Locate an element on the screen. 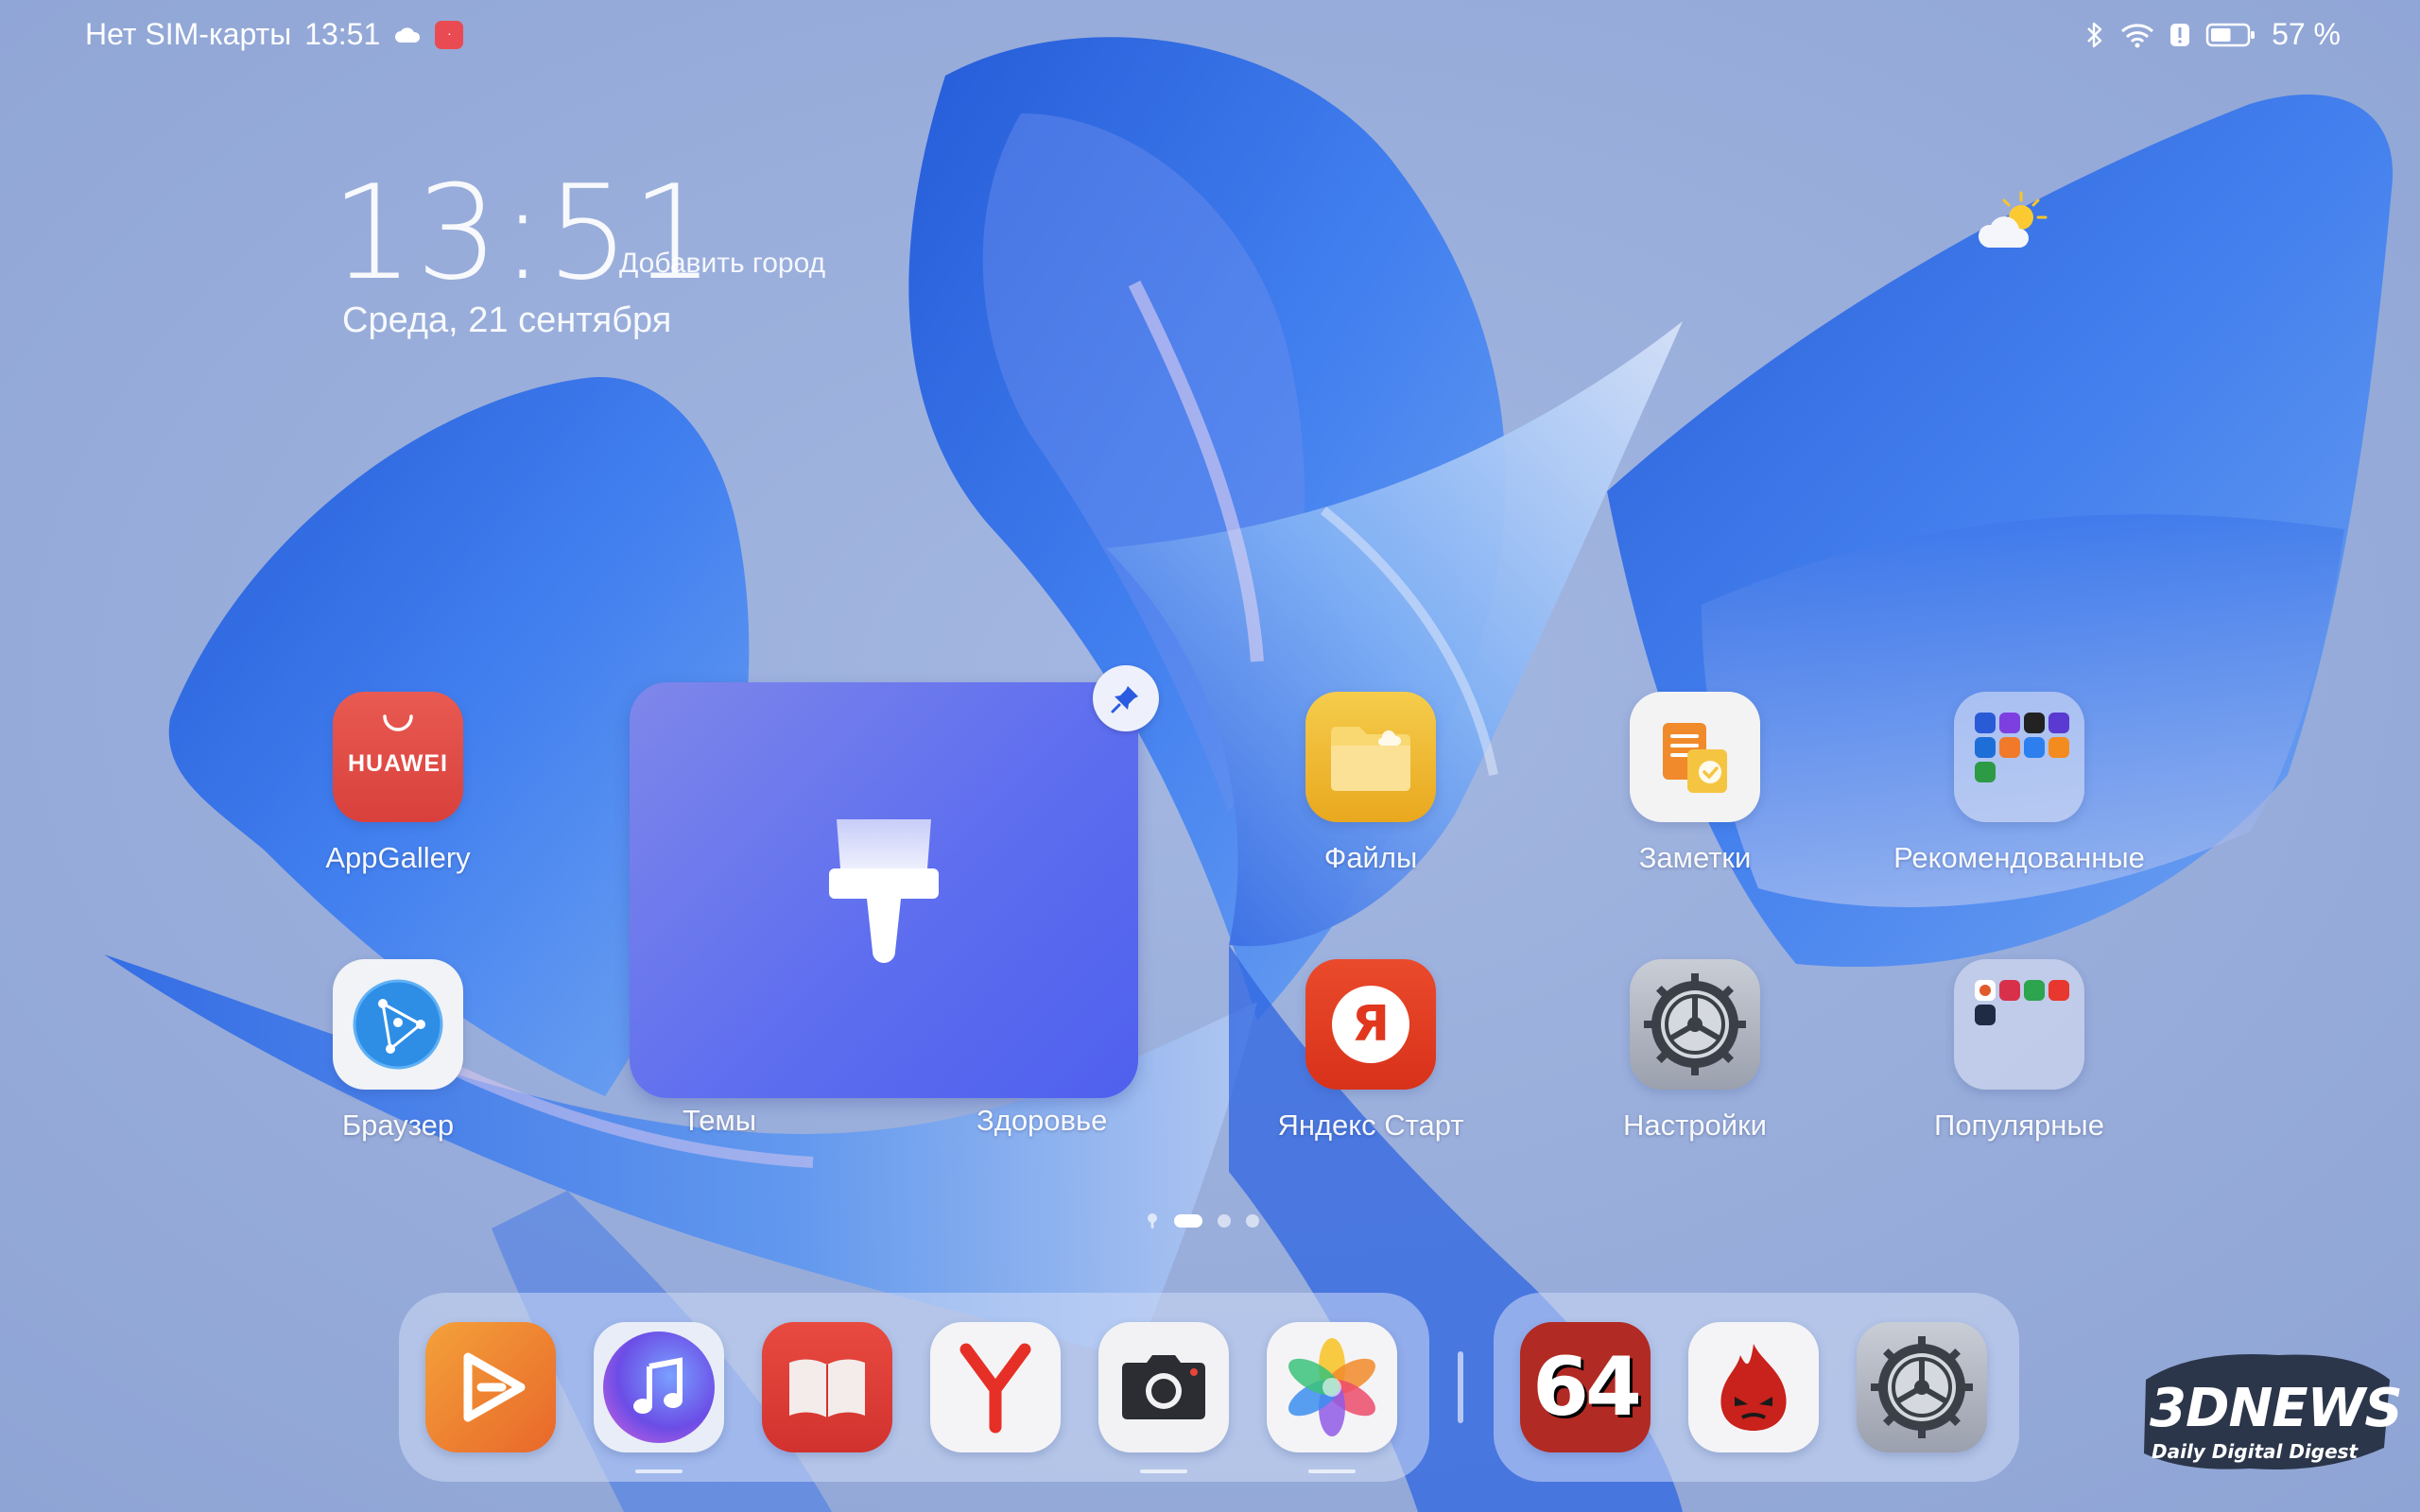 This screenshot has width=2420, height=1512. app-settings: Настройки is located at coordinates (1695, 1051).